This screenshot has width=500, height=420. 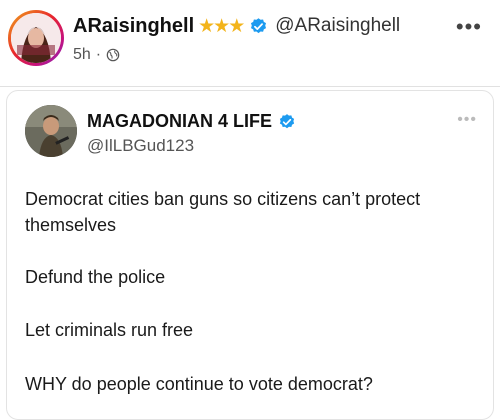 I want to click on author-avatar-image, so click(x=36, y=38).